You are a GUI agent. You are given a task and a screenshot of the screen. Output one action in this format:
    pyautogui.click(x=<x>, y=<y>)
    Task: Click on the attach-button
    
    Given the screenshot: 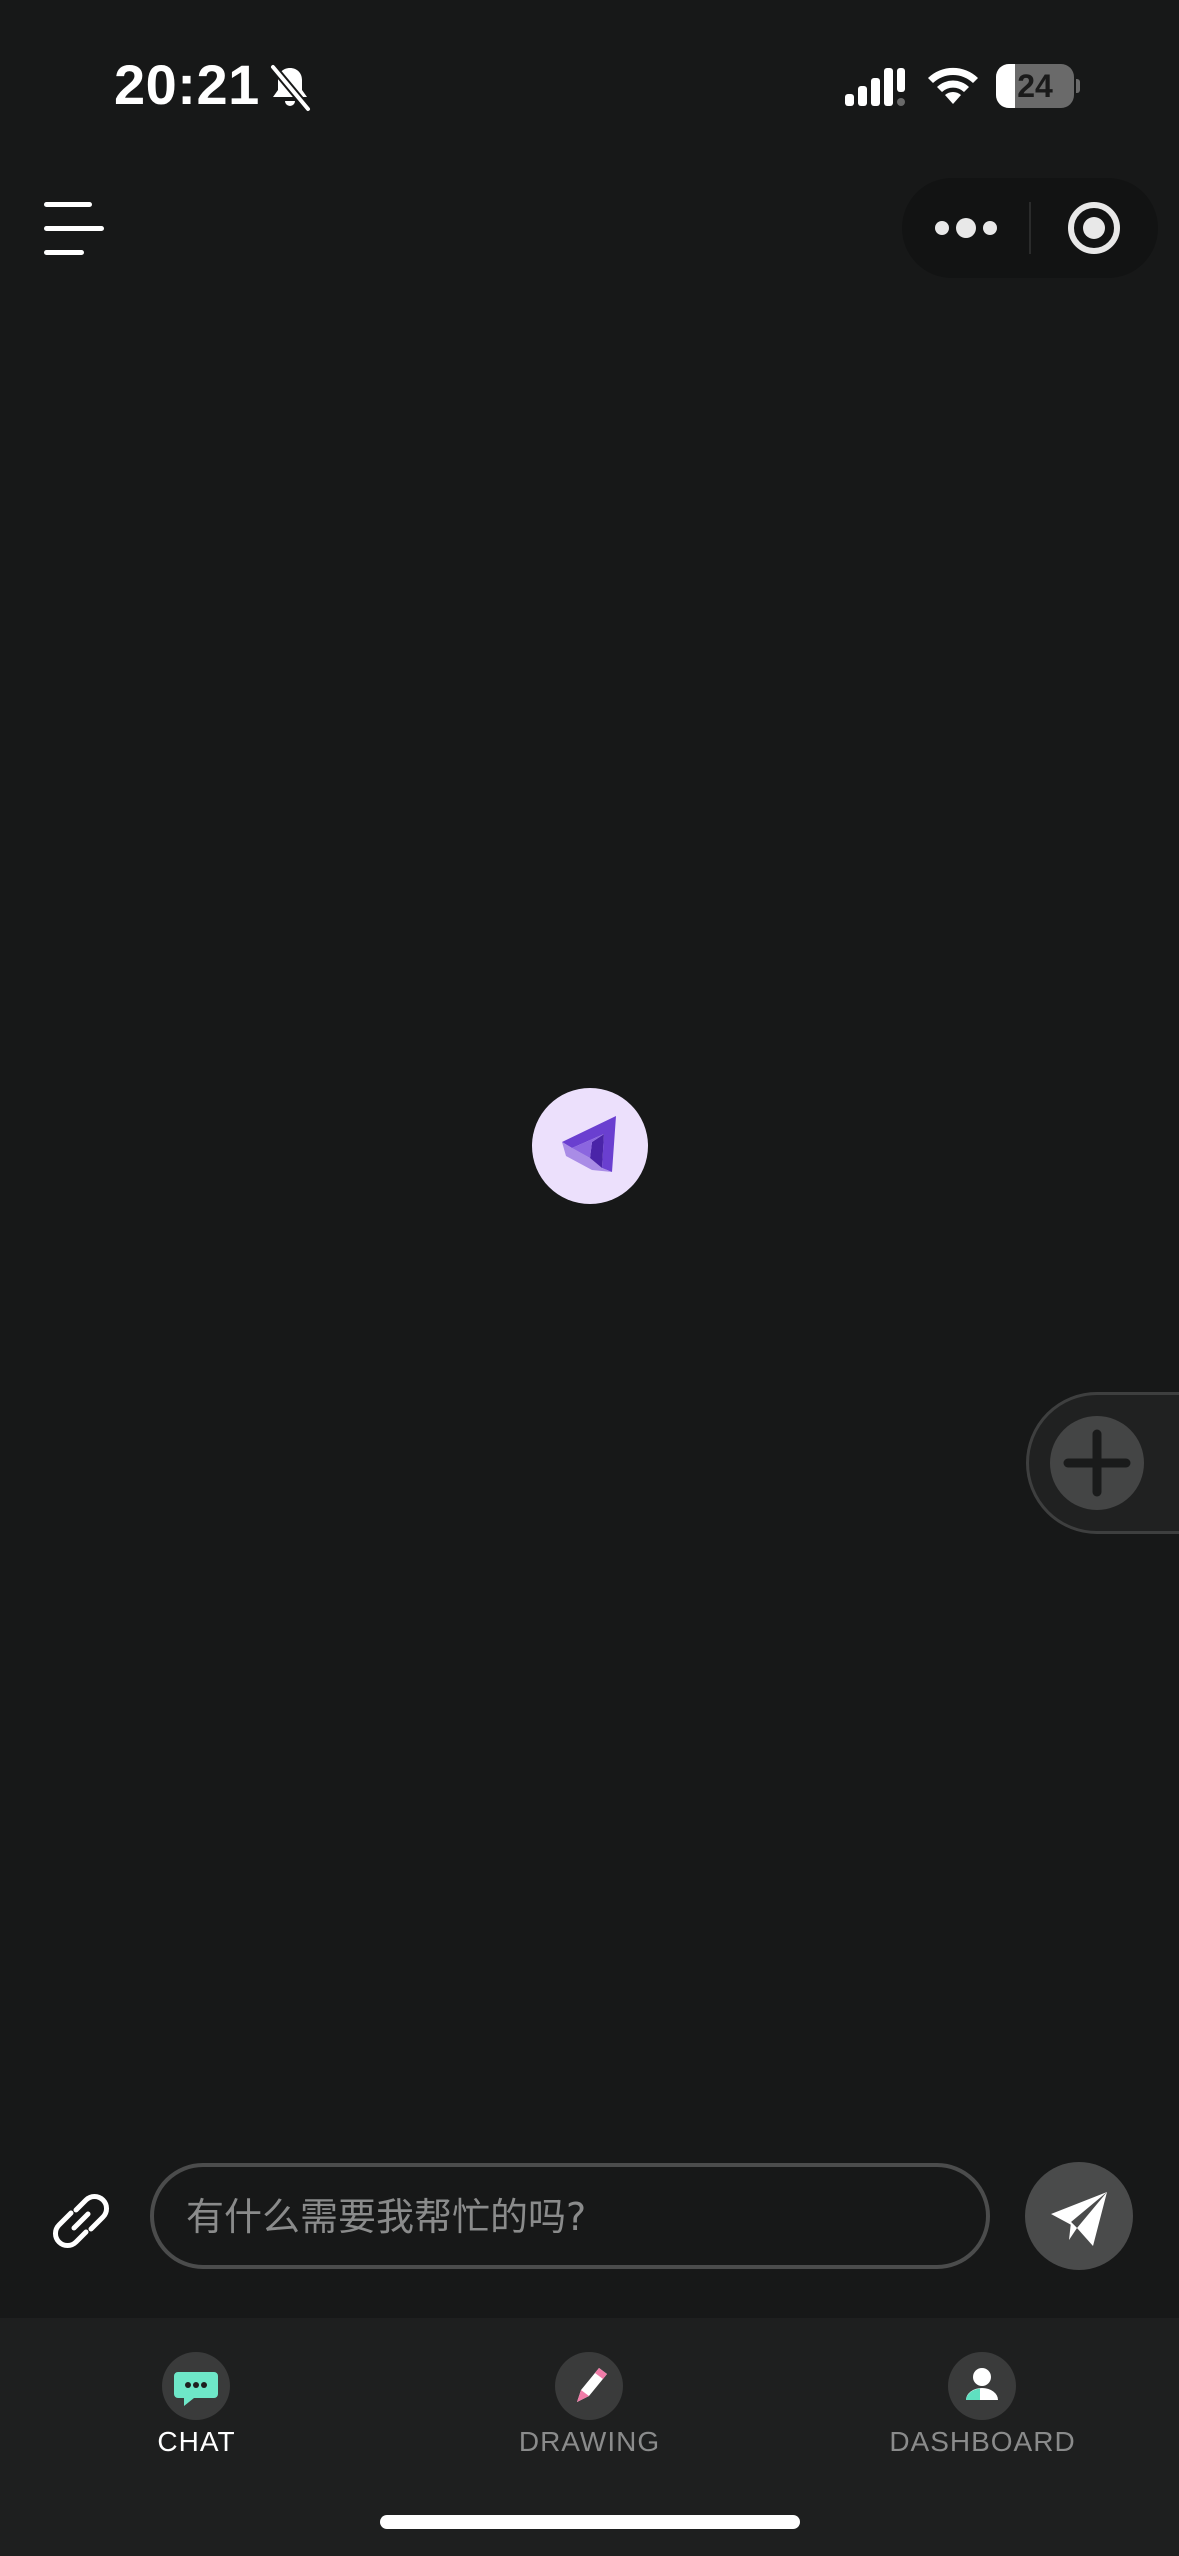 What is the action you would take?
    pyautogui.click(x=81, y=2221)
    